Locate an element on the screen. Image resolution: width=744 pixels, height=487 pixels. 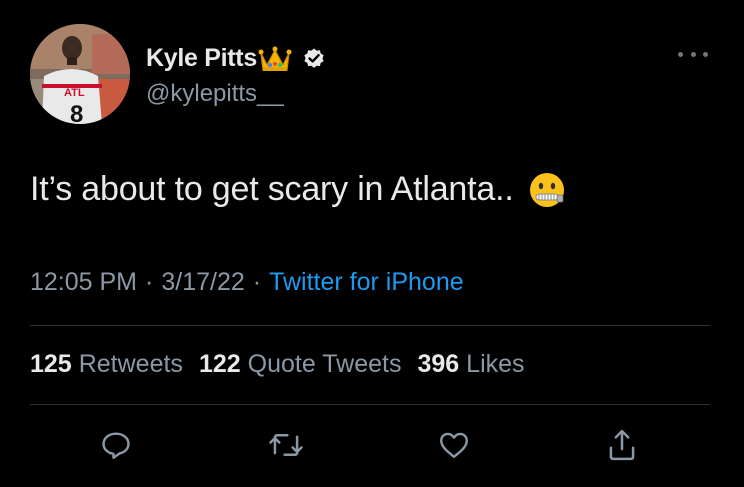
like-icon is located at coordinates (454, 445).